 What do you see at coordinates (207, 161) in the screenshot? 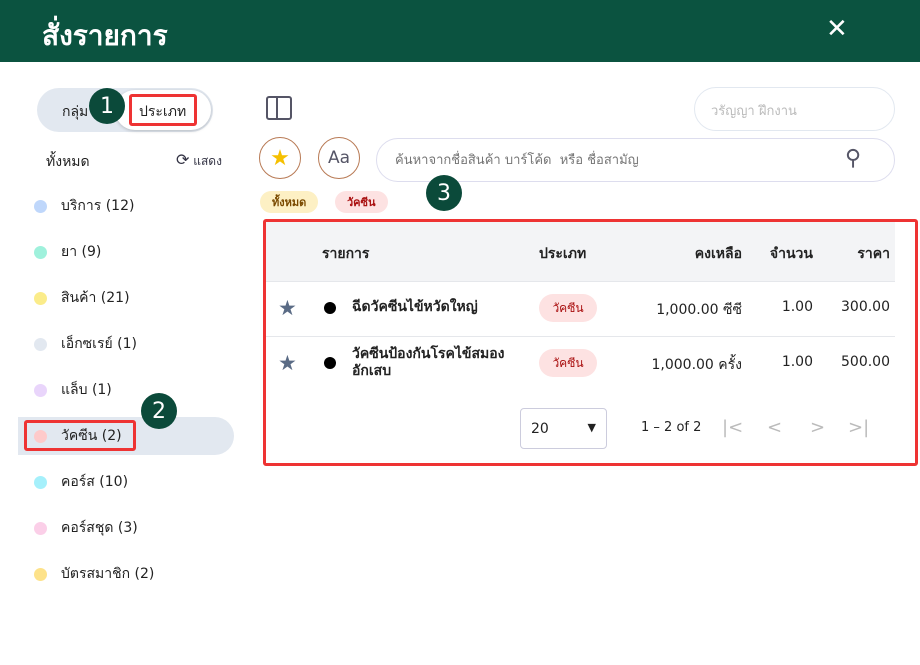
I see `show-label: แสดง` at bounding box center [207, 161].